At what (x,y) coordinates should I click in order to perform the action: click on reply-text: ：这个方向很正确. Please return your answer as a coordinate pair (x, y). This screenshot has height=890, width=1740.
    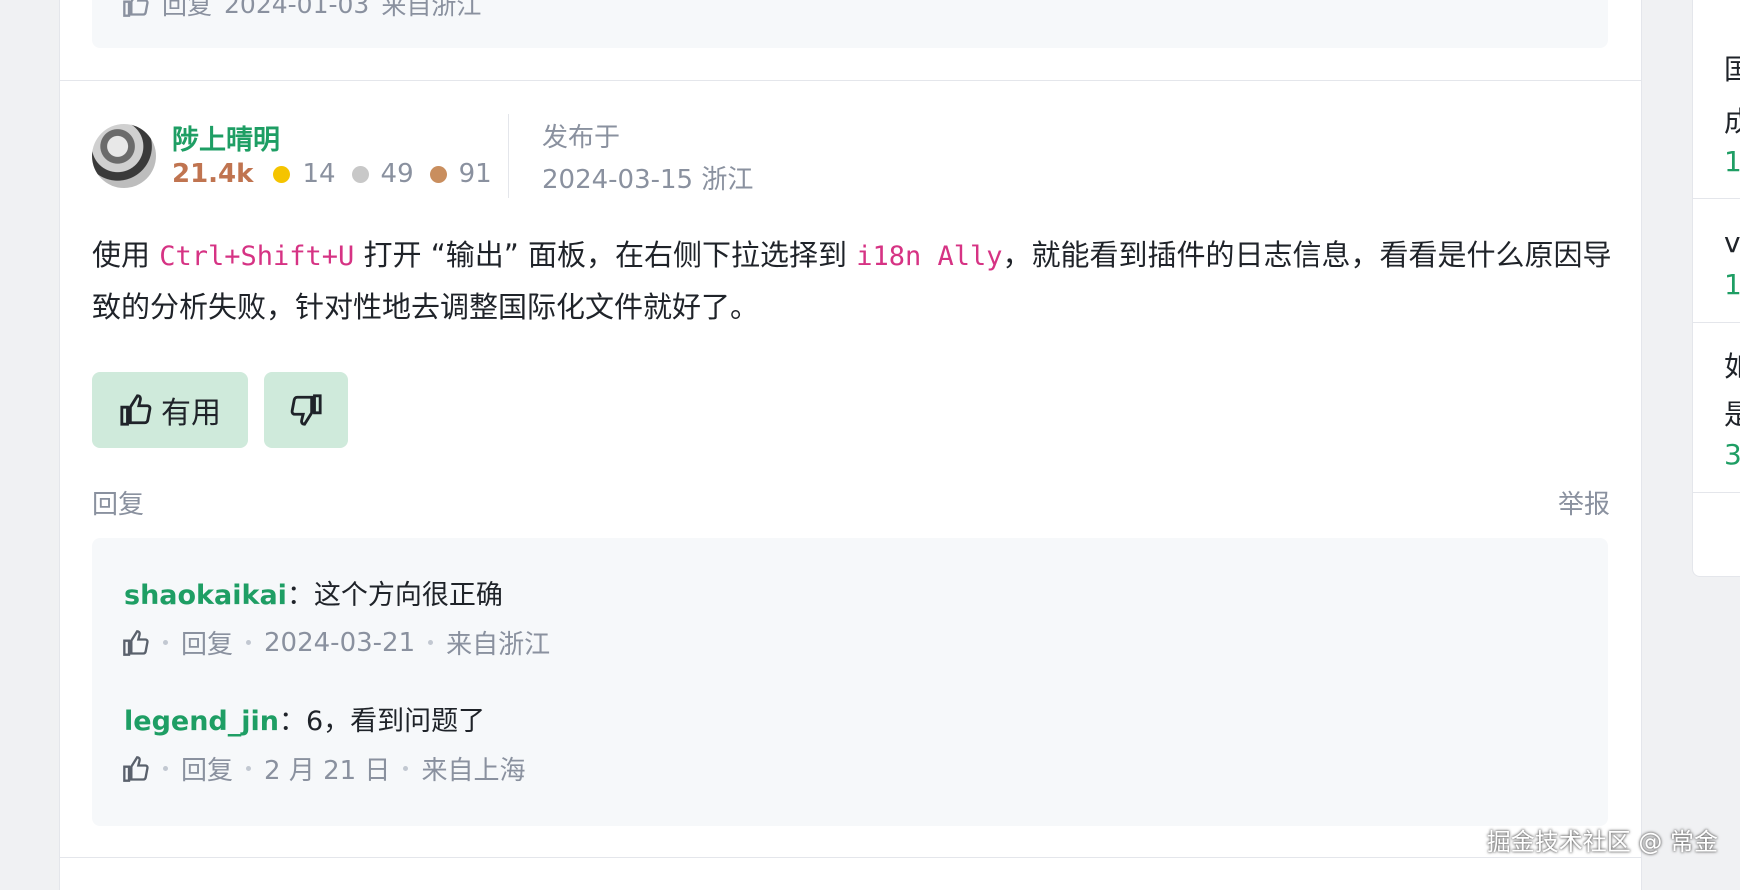
    Looking at the image, I should click on (394, 595).